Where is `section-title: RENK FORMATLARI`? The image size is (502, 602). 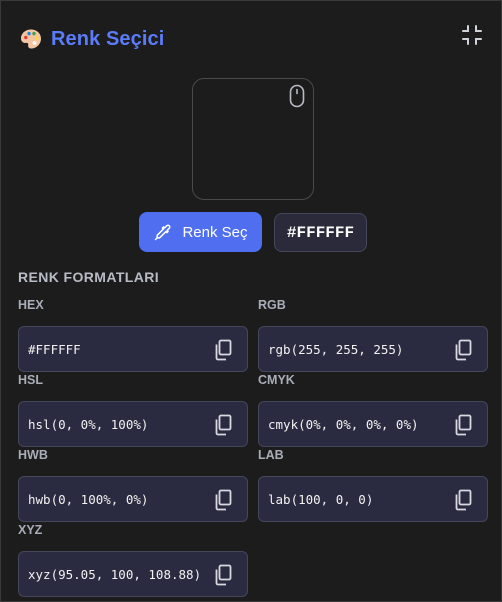
section-title: RENK FORMATLARI is located at coordinates (89, 277).